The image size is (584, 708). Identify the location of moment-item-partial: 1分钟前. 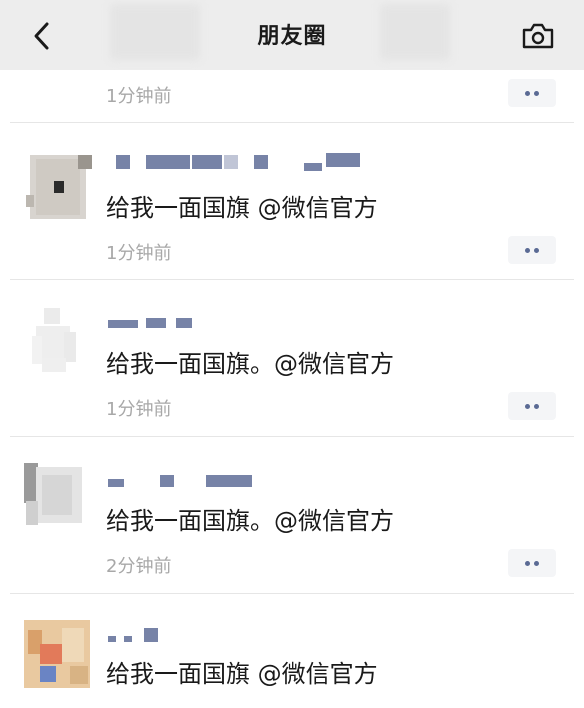
(292, 96).